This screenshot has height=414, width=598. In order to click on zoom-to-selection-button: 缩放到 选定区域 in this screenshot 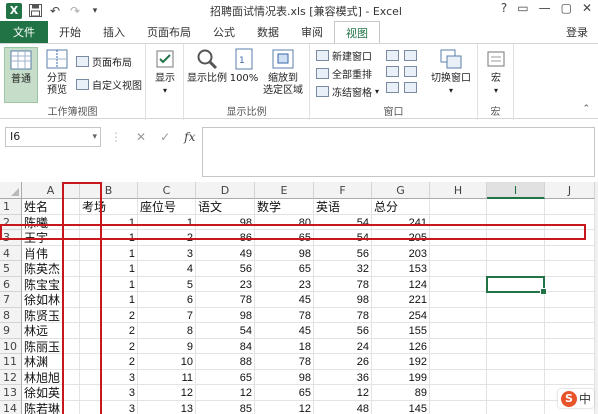, I will do `click(283, 72)`.